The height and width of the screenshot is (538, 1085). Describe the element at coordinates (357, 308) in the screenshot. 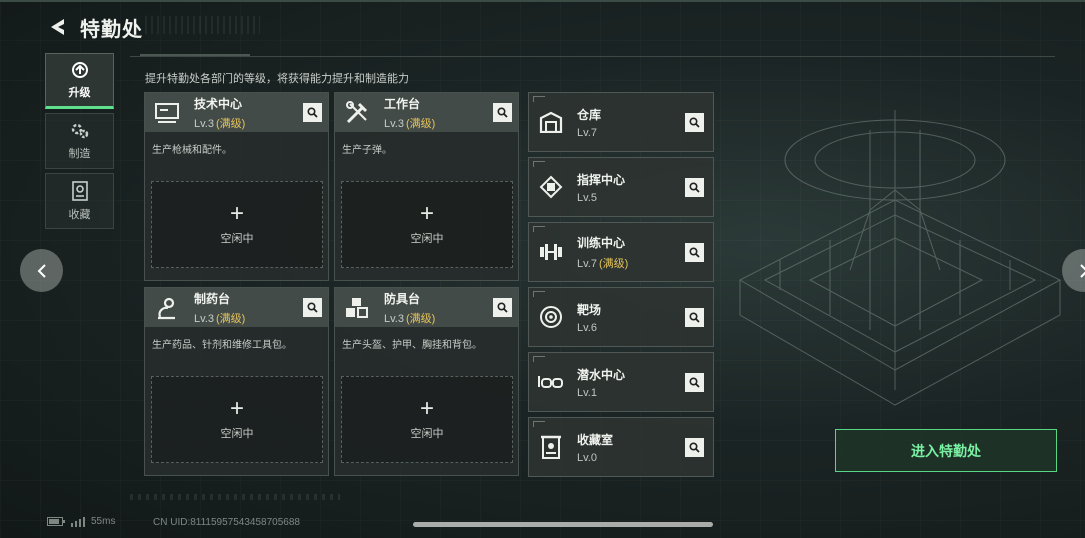

I see `armor-icon` at that location.